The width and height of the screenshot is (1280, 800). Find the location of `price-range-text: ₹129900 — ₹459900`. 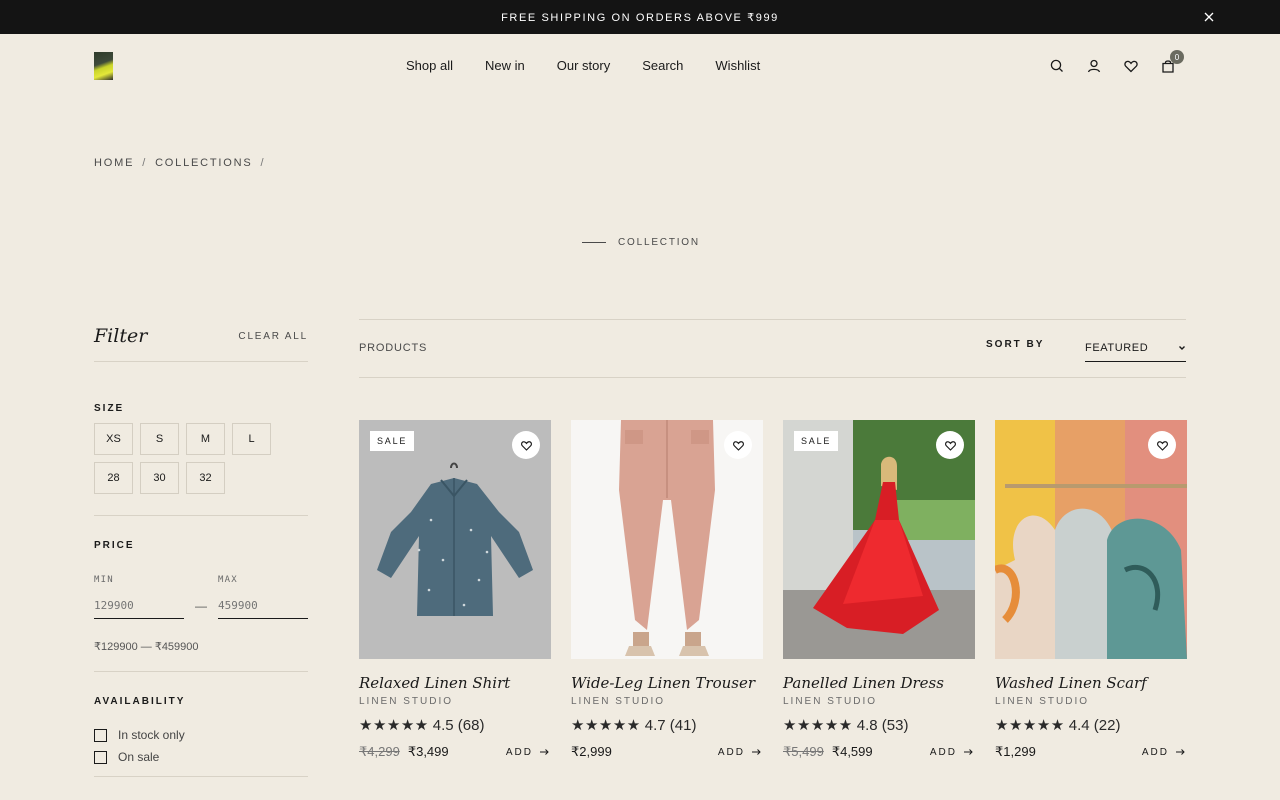

price-range-text: ₹129900 — ₹459900 is located at coordinates (146, 647).